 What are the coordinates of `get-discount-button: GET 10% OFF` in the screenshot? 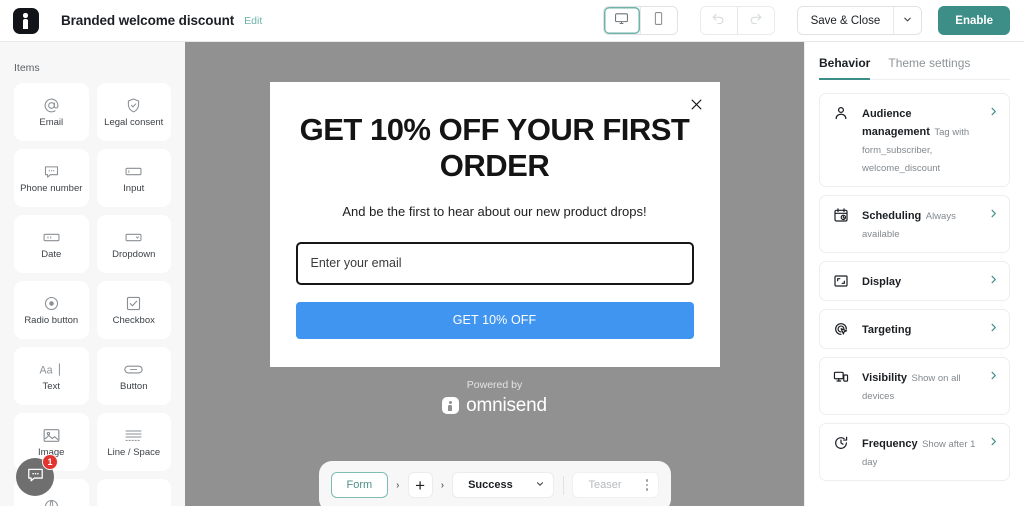 It's located at (494, 320).